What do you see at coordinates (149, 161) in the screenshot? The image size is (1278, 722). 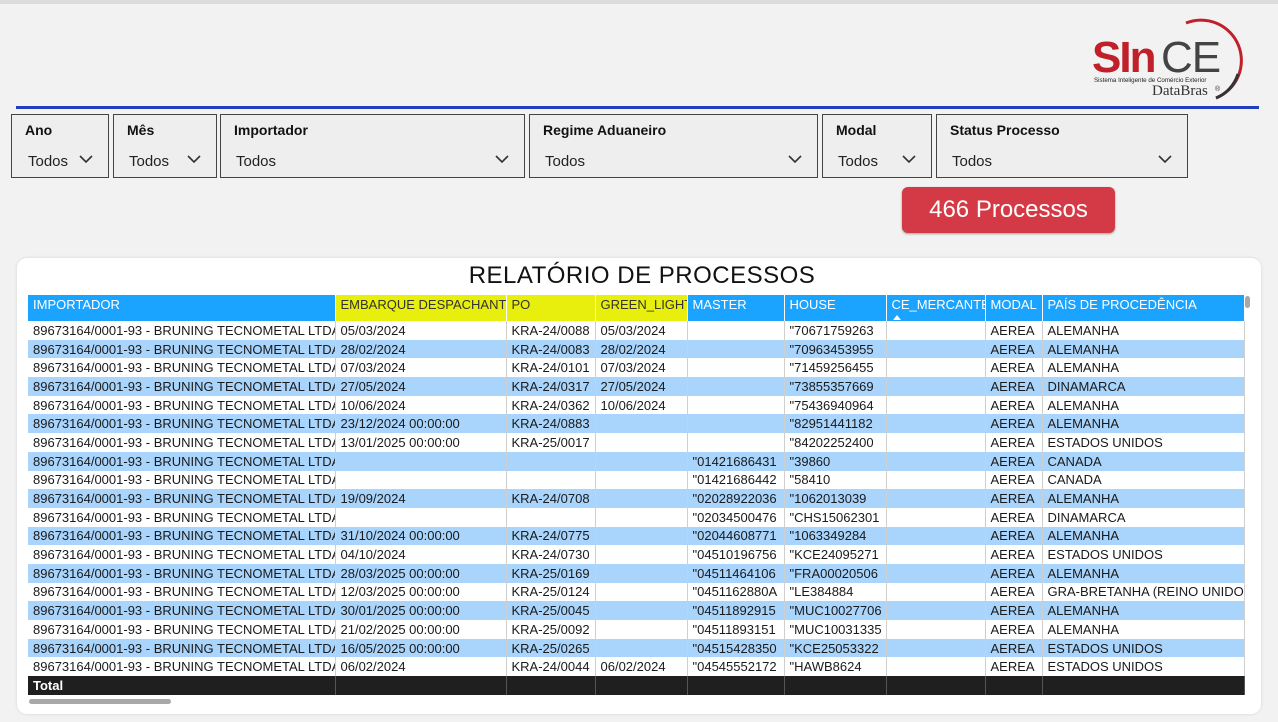 I see `filter-mes-value: Todos` at bounding box center [149, 161].